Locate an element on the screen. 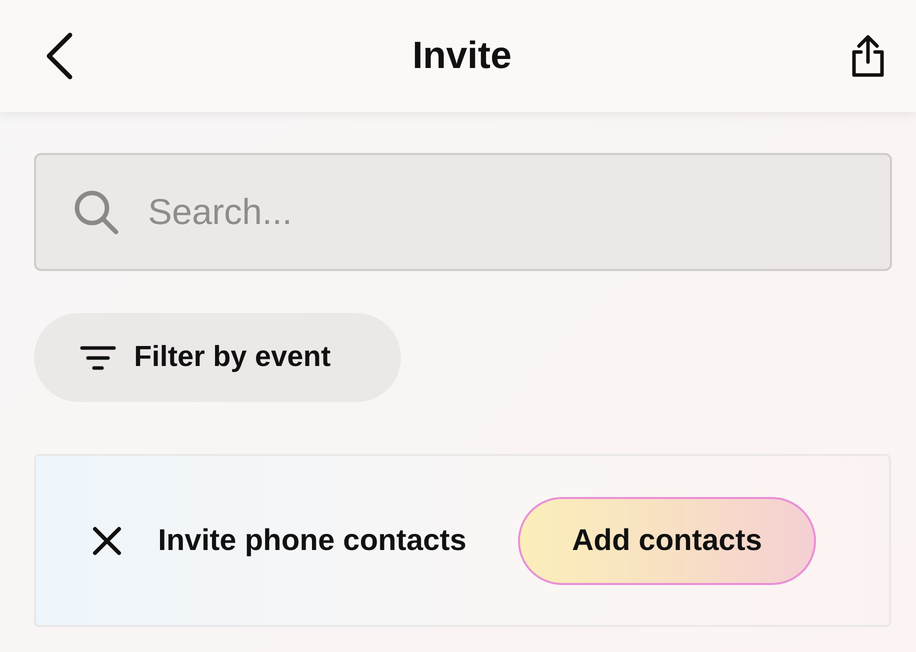 The image size is (916, 652). close-button is located at coordinates (107, 541).